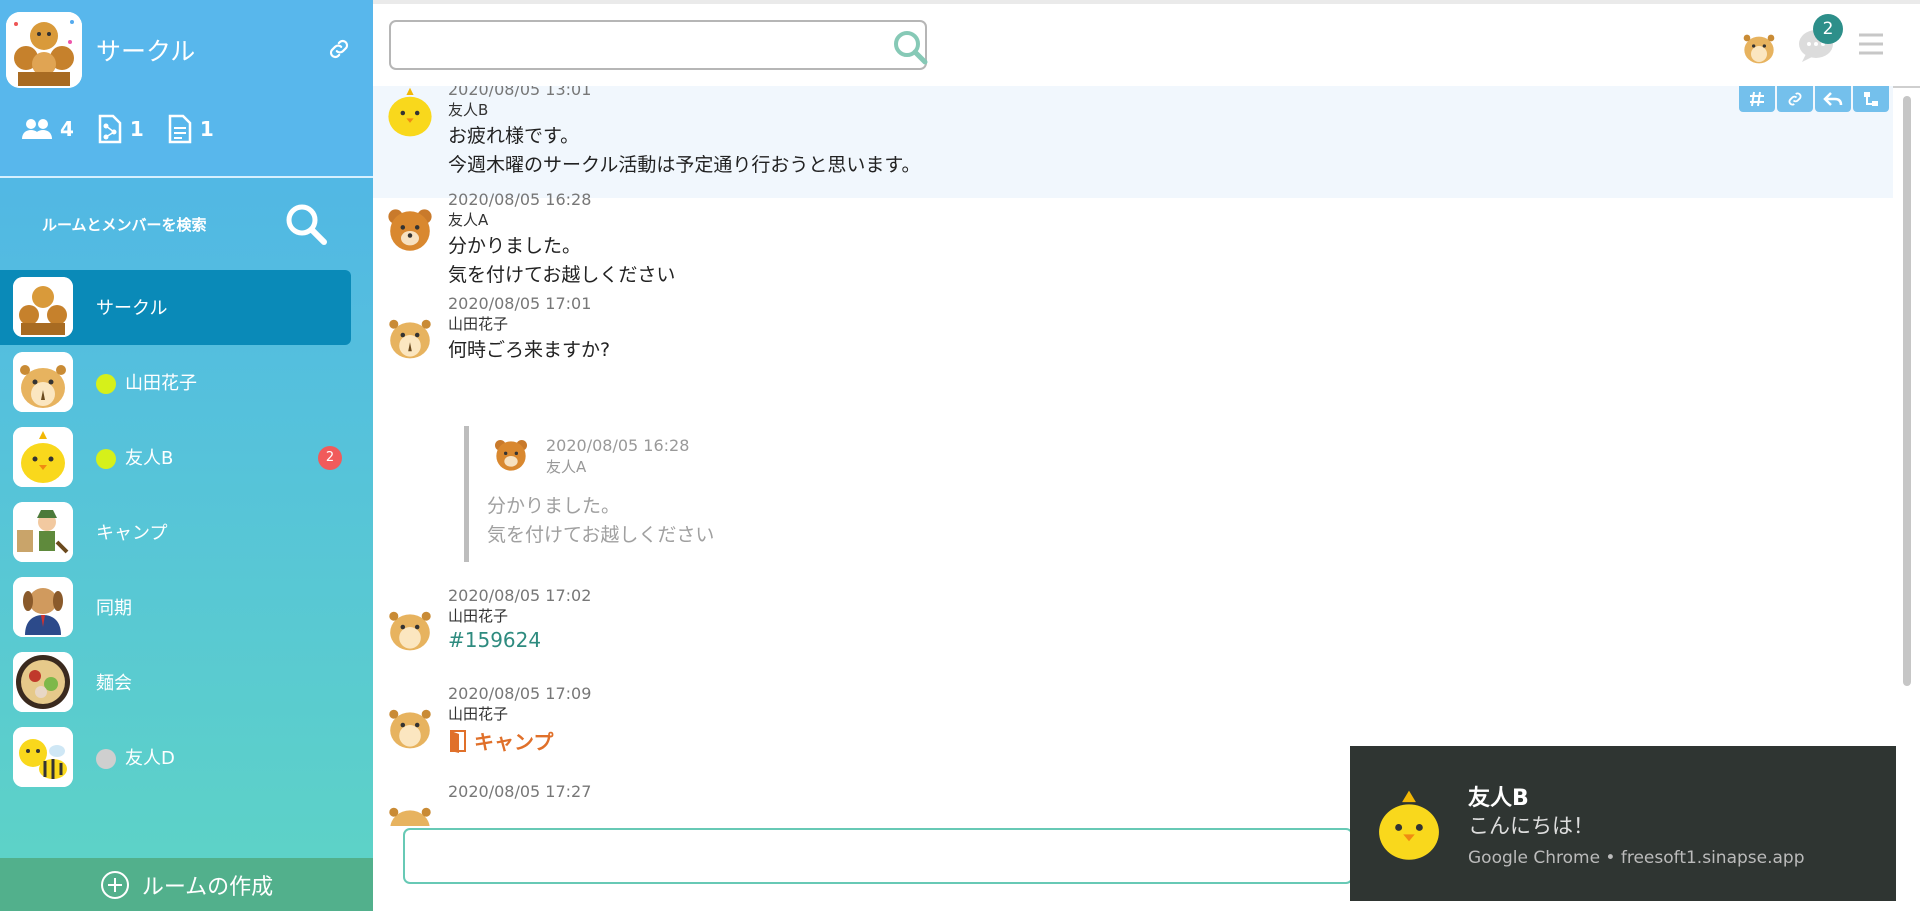 This screenshot has width=1920, height=911. Describe the element at coordinates (114, 683) in the screenshot. I see `room-label: 麺会` at that location.